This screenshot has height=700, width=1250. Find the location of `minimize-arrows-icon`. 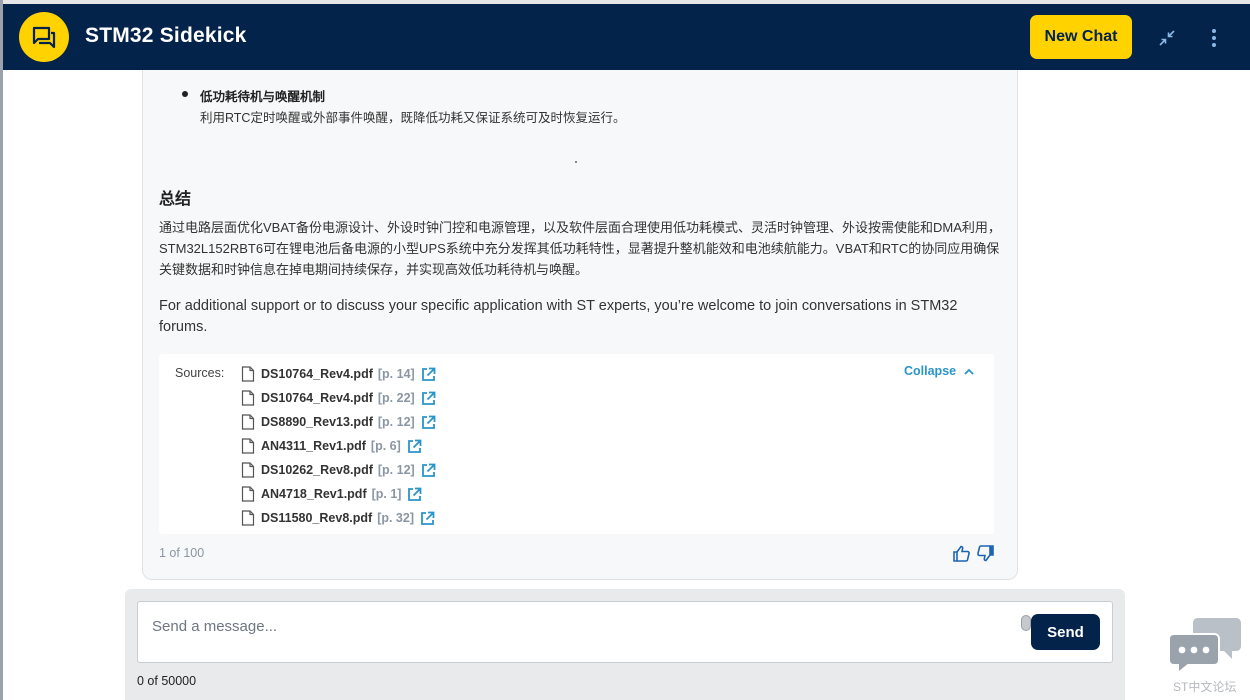

minimize-arrows-icon is located at coordinates (1167, 38).